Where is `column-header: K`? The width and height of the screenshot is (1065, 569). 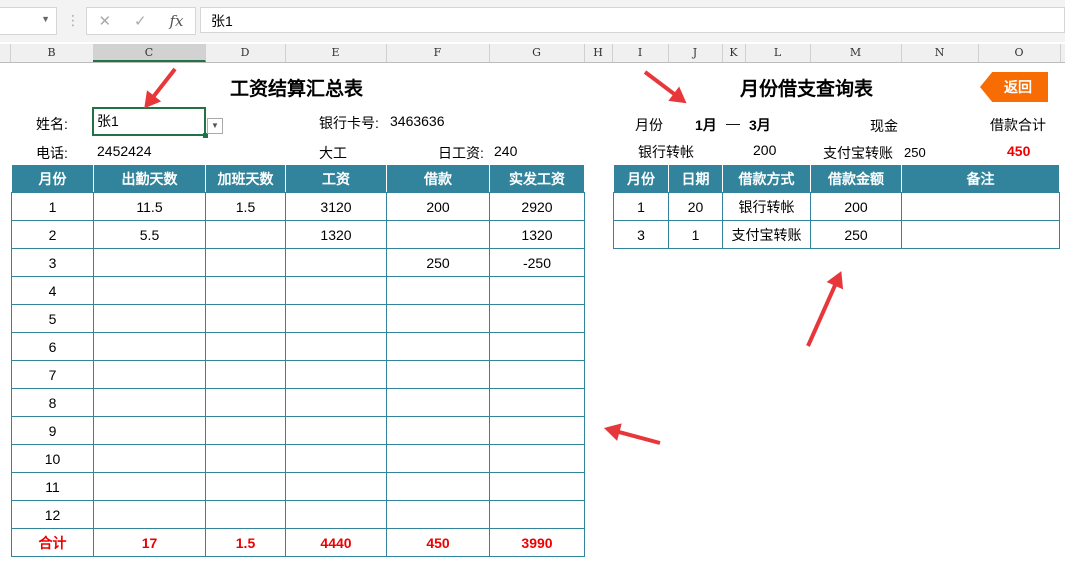
column-header: K is located at coordinates (734, 53).